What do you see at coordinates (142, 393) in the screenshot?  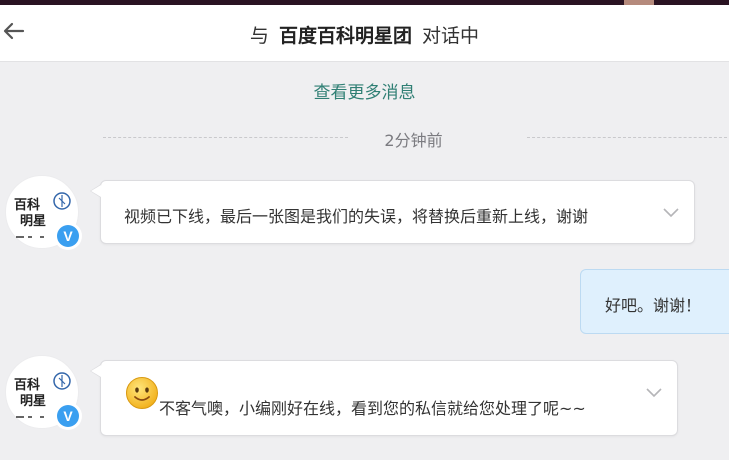 I see `smile-emoji-icon` at bounding box center [142, 393].